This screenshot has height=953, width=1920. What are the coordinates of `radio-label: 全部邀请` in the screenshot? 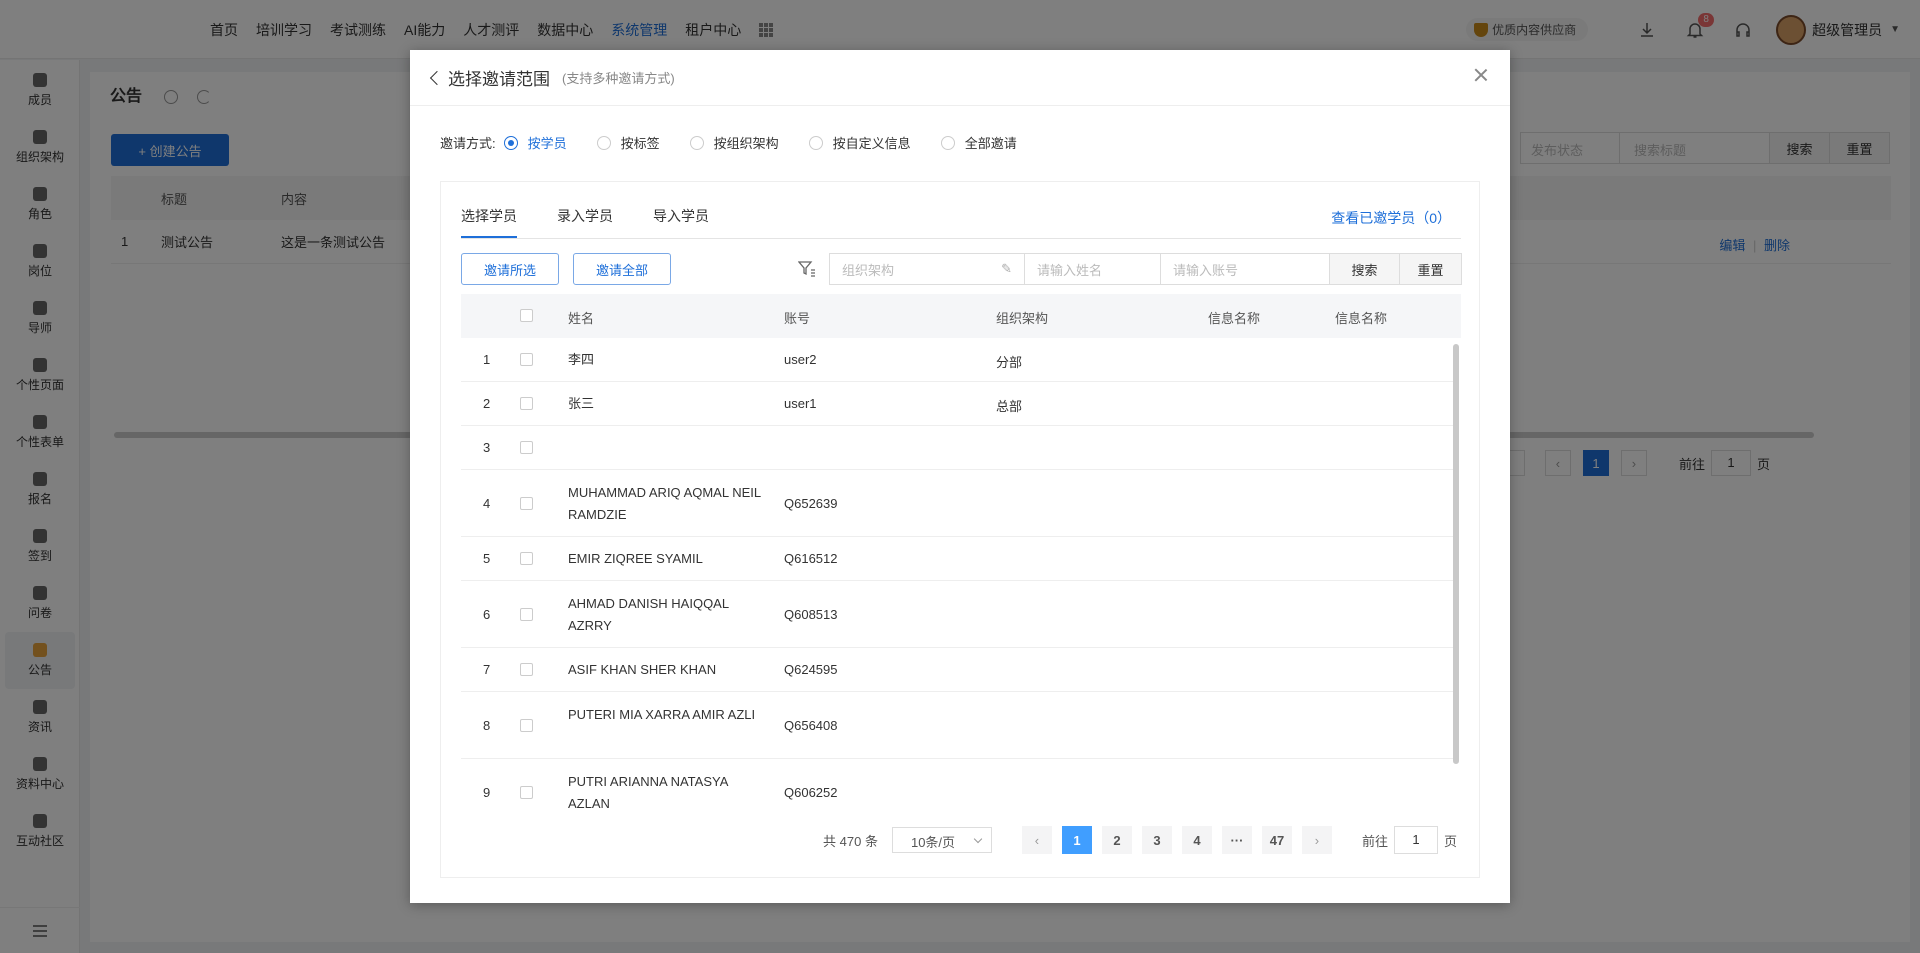 It's located at (990, 143).